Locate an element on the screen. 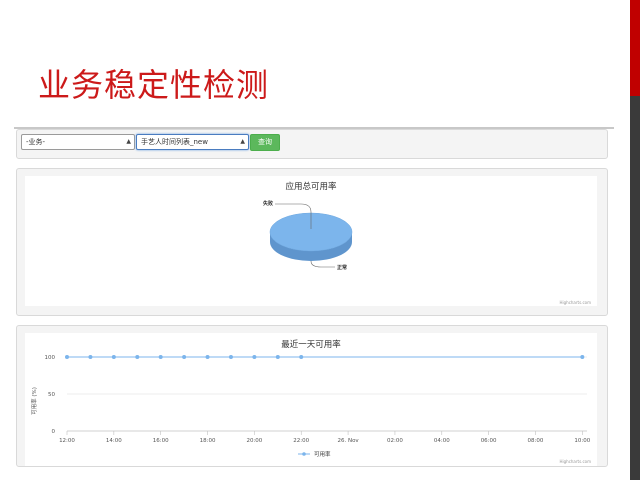 Image resolution: width=640 pixels, height=480 pixels. accent-dark-block is located at coordinates (635, 288).